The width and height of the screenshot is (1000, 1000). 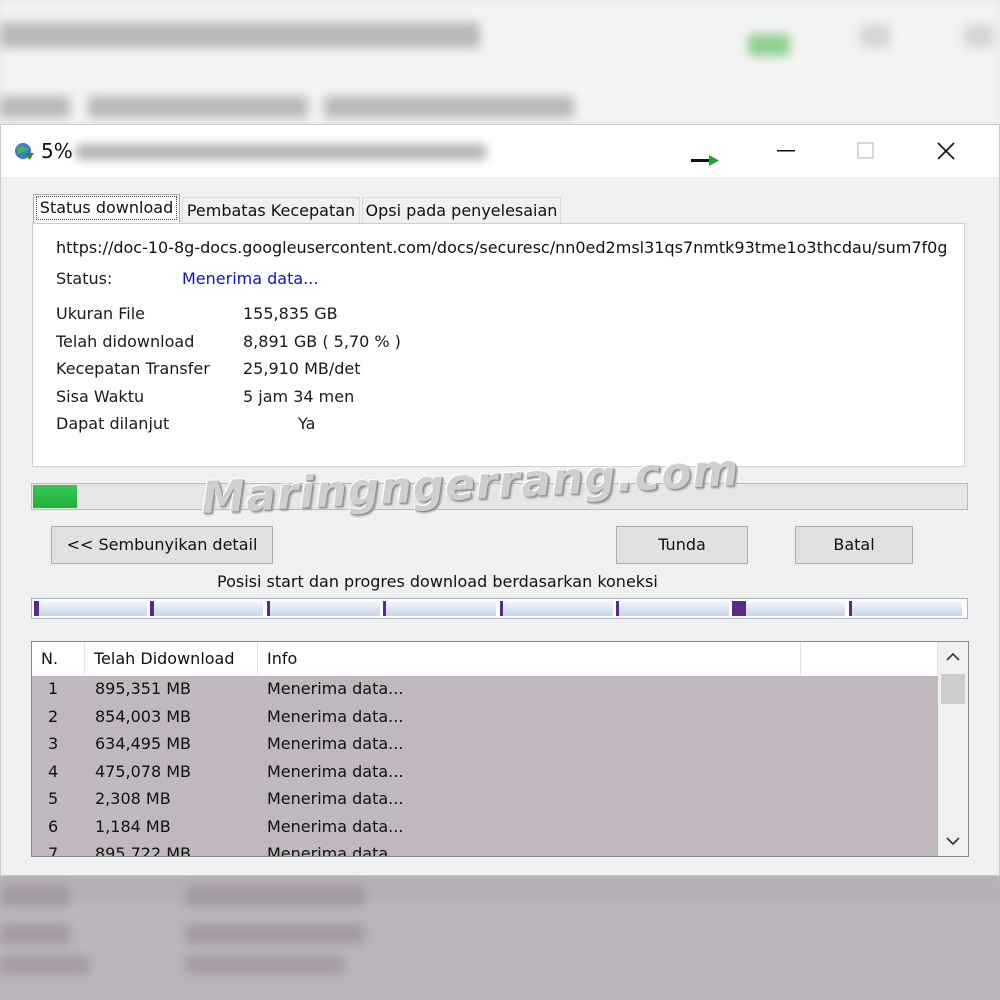 I want to click on row-number: 2, so click(x=53, y=716).